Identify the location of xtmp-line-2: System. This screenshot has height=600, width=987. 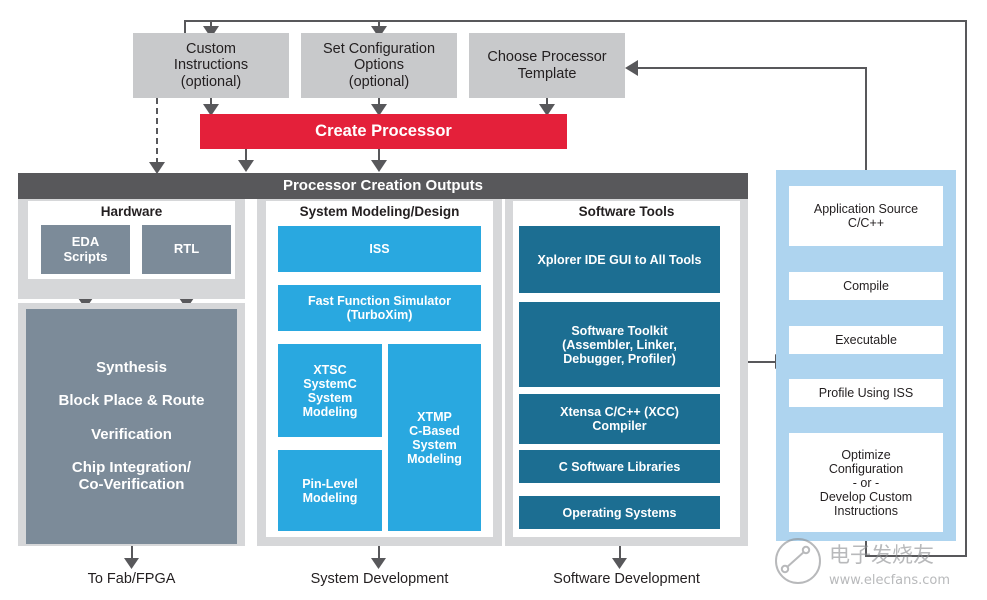
(434, 444).